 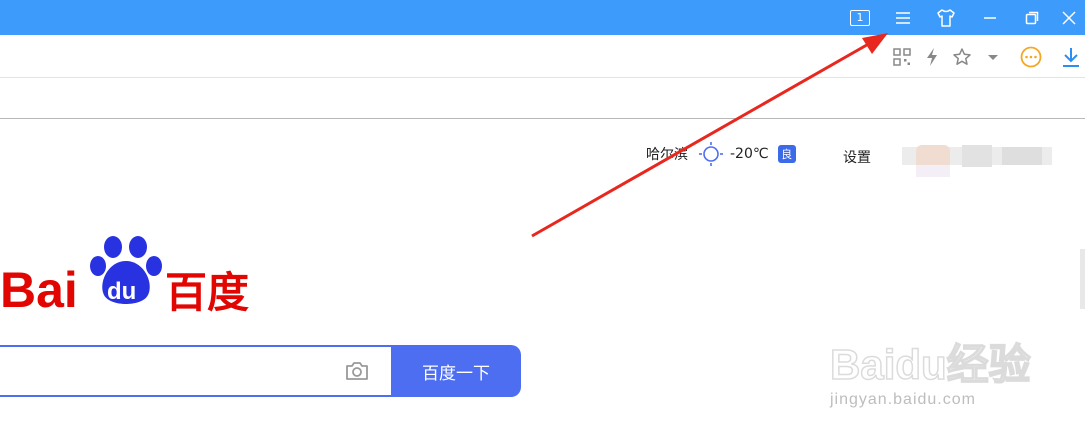 I want to click on more-icon, so click(x=1031, y=56).